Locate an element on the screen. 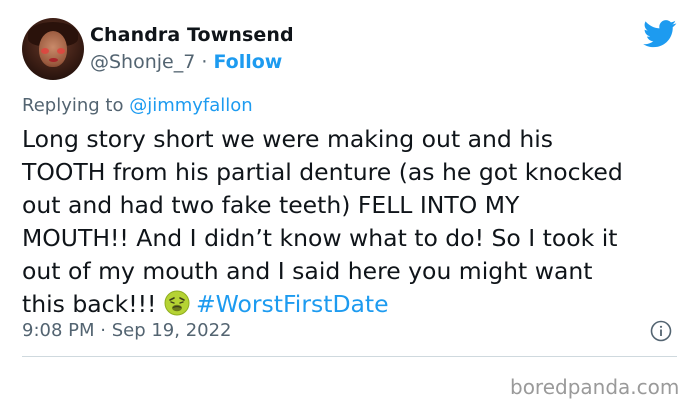  handle-row: @Shonje_7 · Follow is located at coordinates (186, 62).